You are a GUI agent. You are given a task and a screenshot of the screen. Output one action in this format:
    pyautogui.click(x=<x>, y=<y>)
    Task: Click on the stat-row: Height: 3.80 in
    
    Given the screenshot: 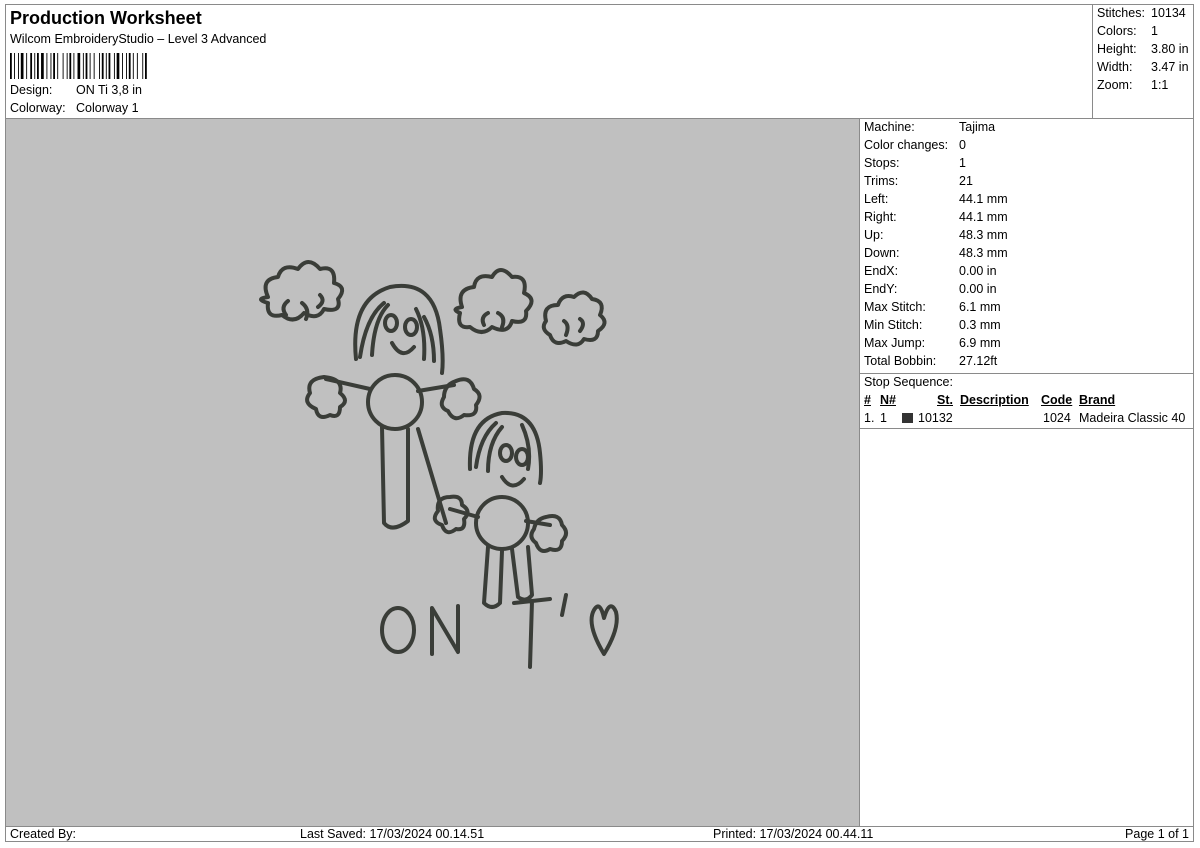 What is the action you would take?
    pyautogui.click(x=1143, y=49)
    